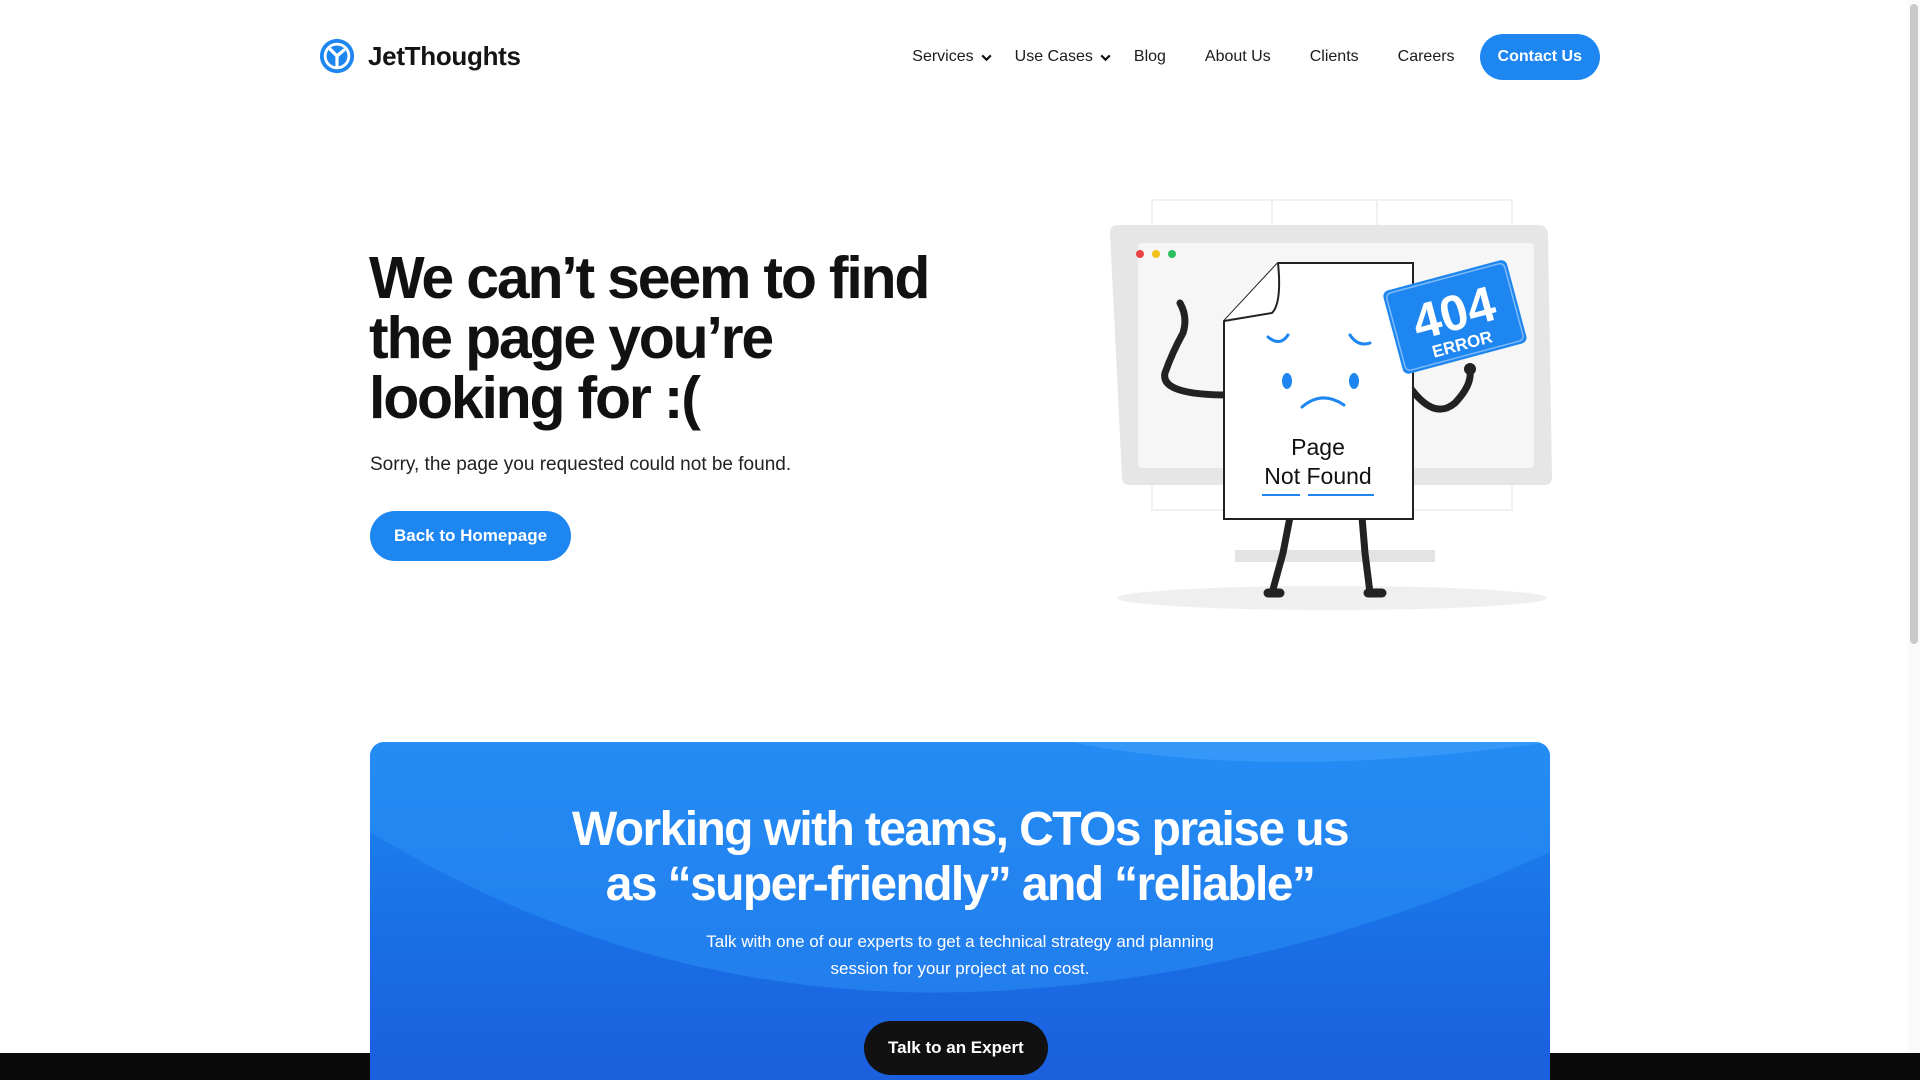  I want to click on nav-label: Blog, so click(1149, 56).